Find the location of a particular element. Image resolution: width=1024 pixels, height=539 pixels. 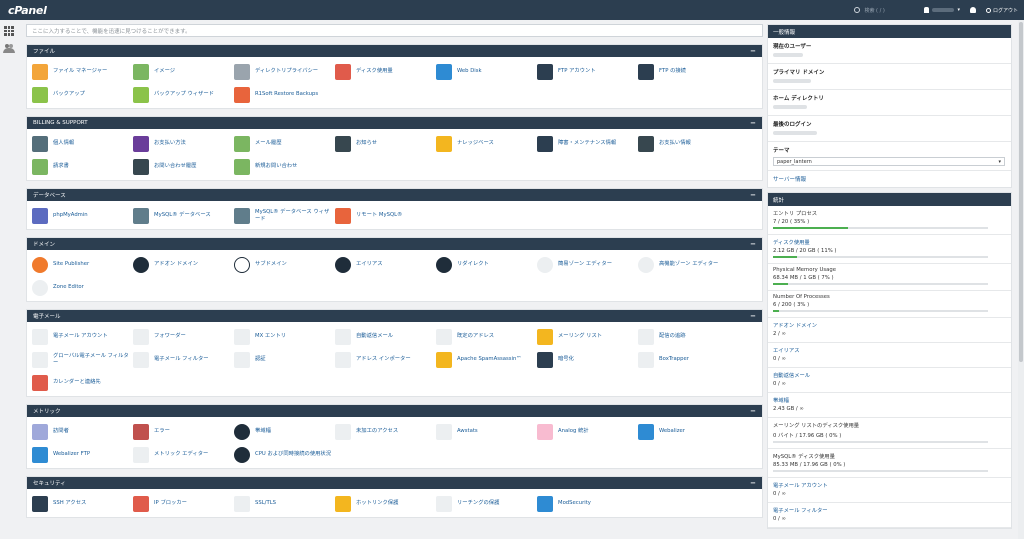

feature-link: 帯域幅 is located at coordinates (284, 431).